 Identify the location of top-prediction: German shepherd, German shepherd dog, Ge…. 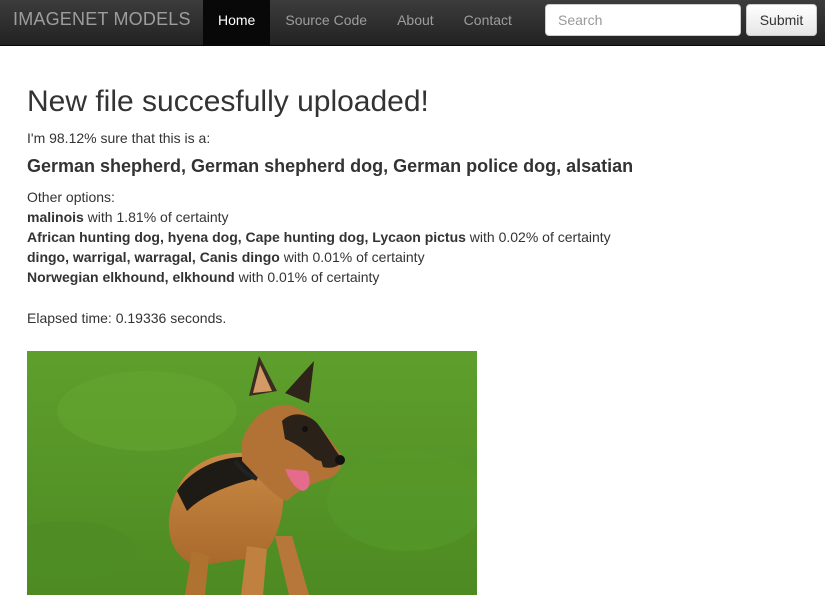
(330, 166).